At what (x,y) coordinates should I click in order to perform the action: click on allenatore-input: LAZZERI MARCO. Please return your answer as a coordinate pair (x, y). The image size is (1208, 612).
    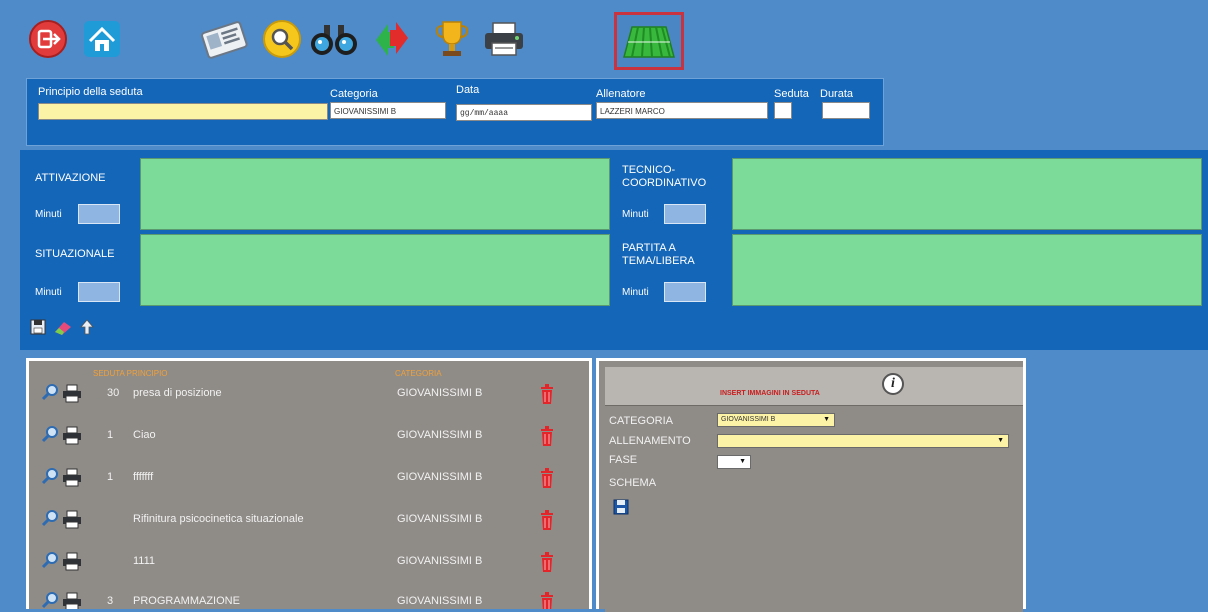
    Looking at the image, I should click on (682, 110).